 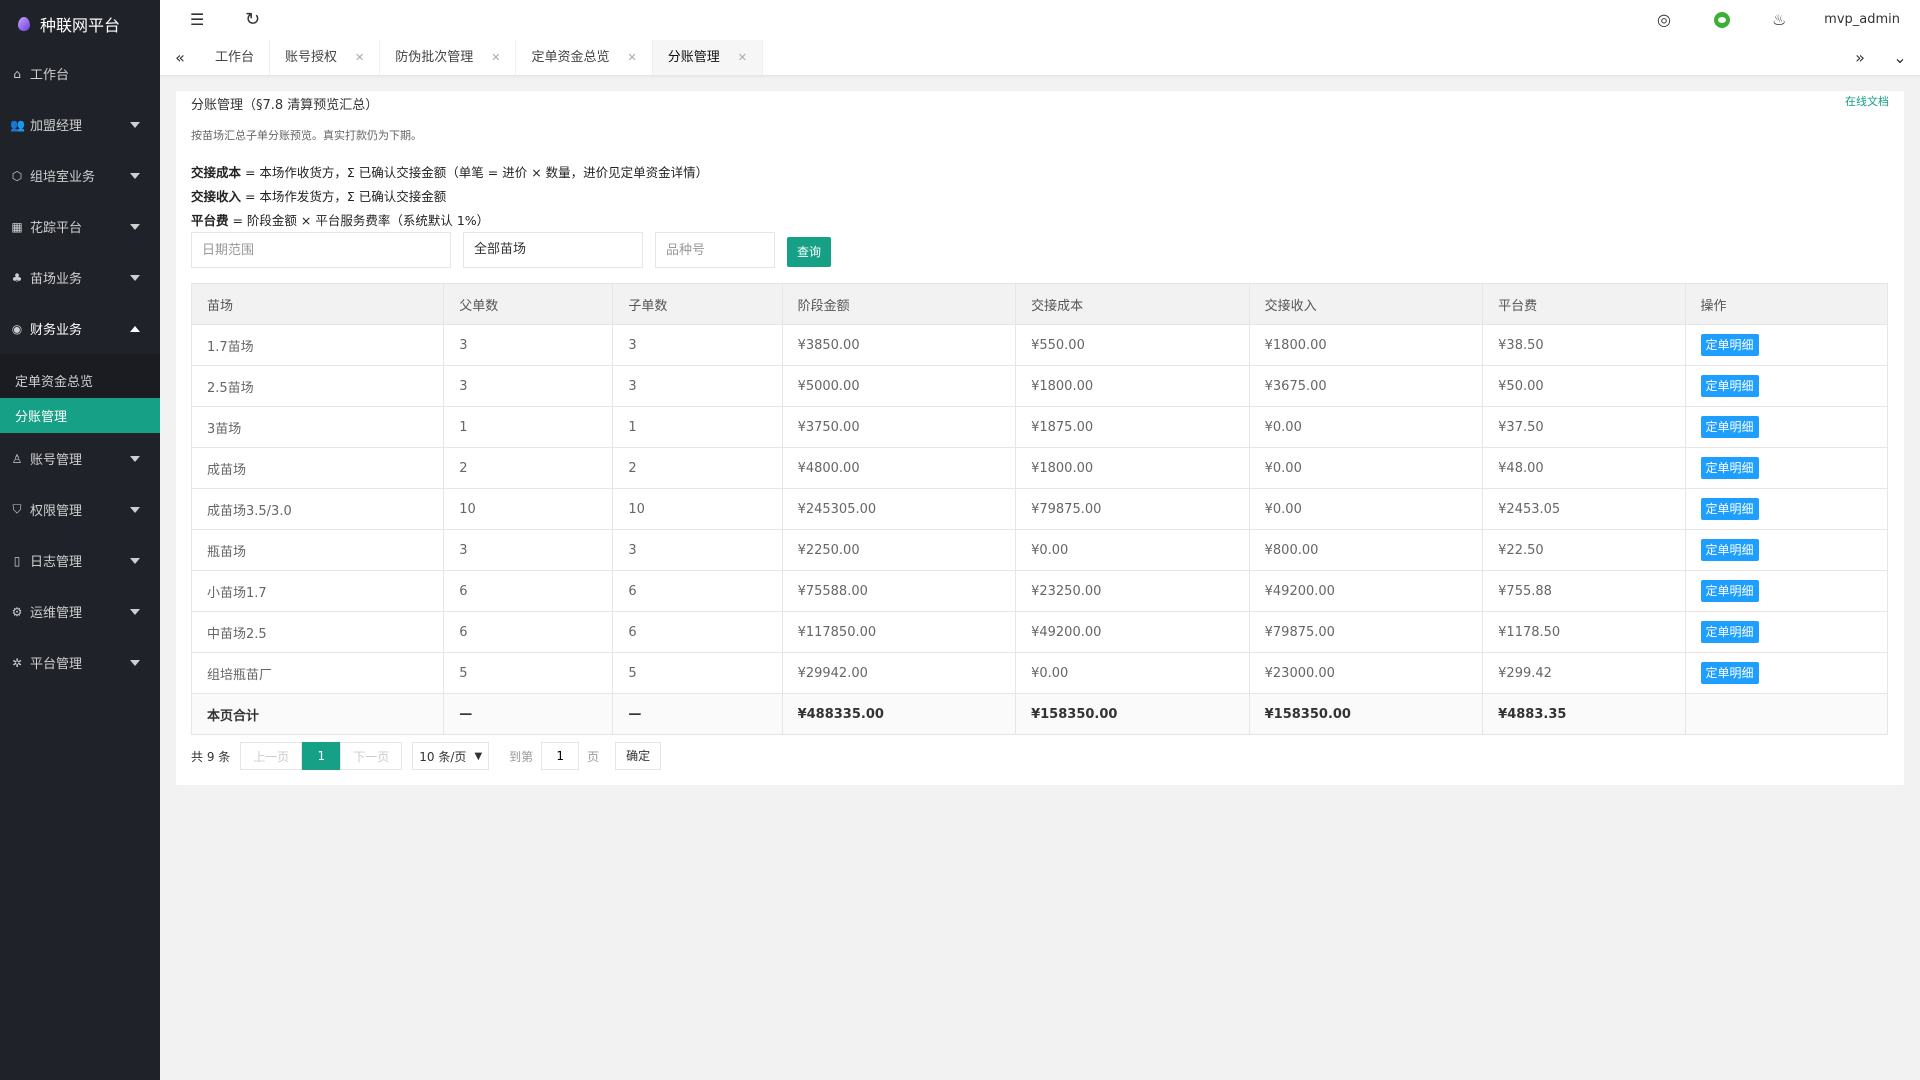 What do you see at coordinates (707, 57) in the screenshot?
I see `tab-4: 分账管理 ✕` at bounding box center [707, 57].